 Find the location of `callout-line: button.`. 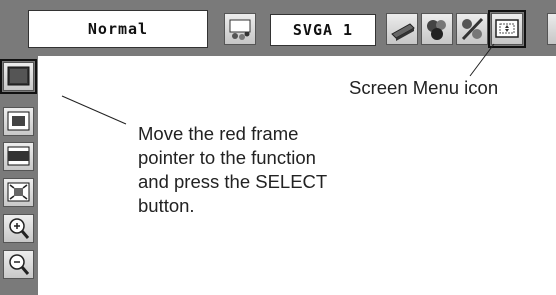

callout-line: button. is located at coordinates (166, 205).